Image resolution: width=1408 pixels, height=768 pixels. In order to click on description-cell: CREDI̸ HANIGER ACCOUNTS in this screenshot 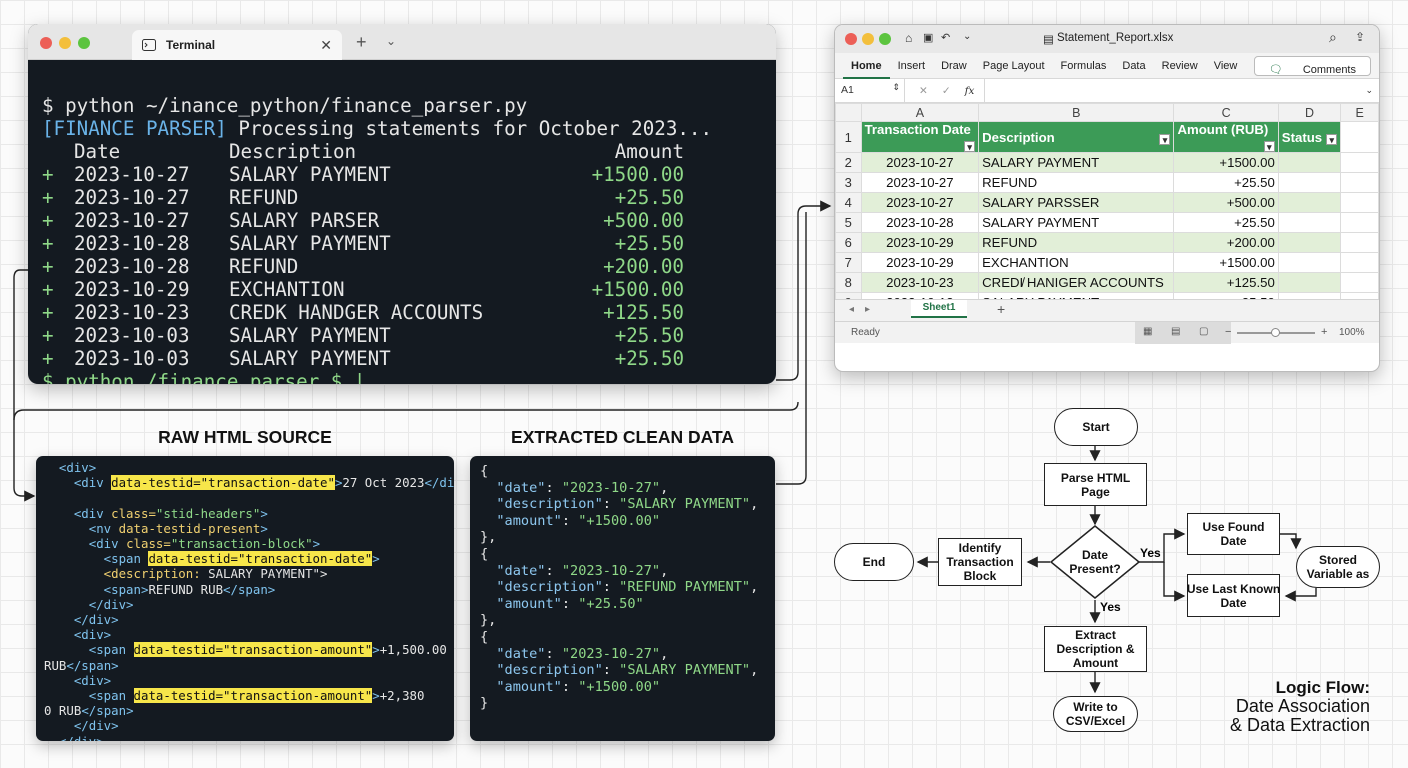, I will do `click(1076, 282)`.